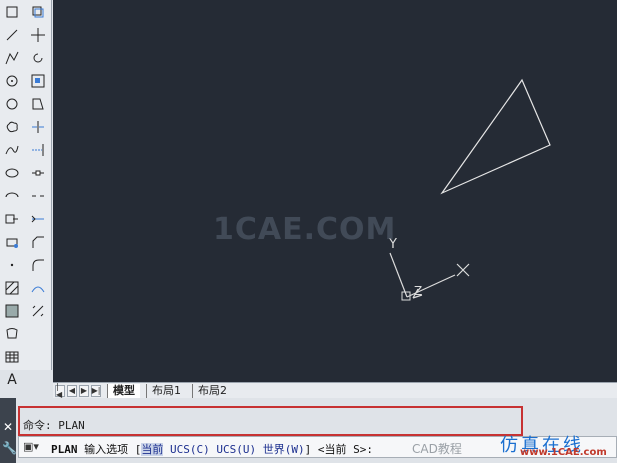 The height and width of the screenshot is (463, 617). What do you see at coordinates (12, 380) in the screenshot?
I see `mtext-icon: A` at bounding box center [12, 380].